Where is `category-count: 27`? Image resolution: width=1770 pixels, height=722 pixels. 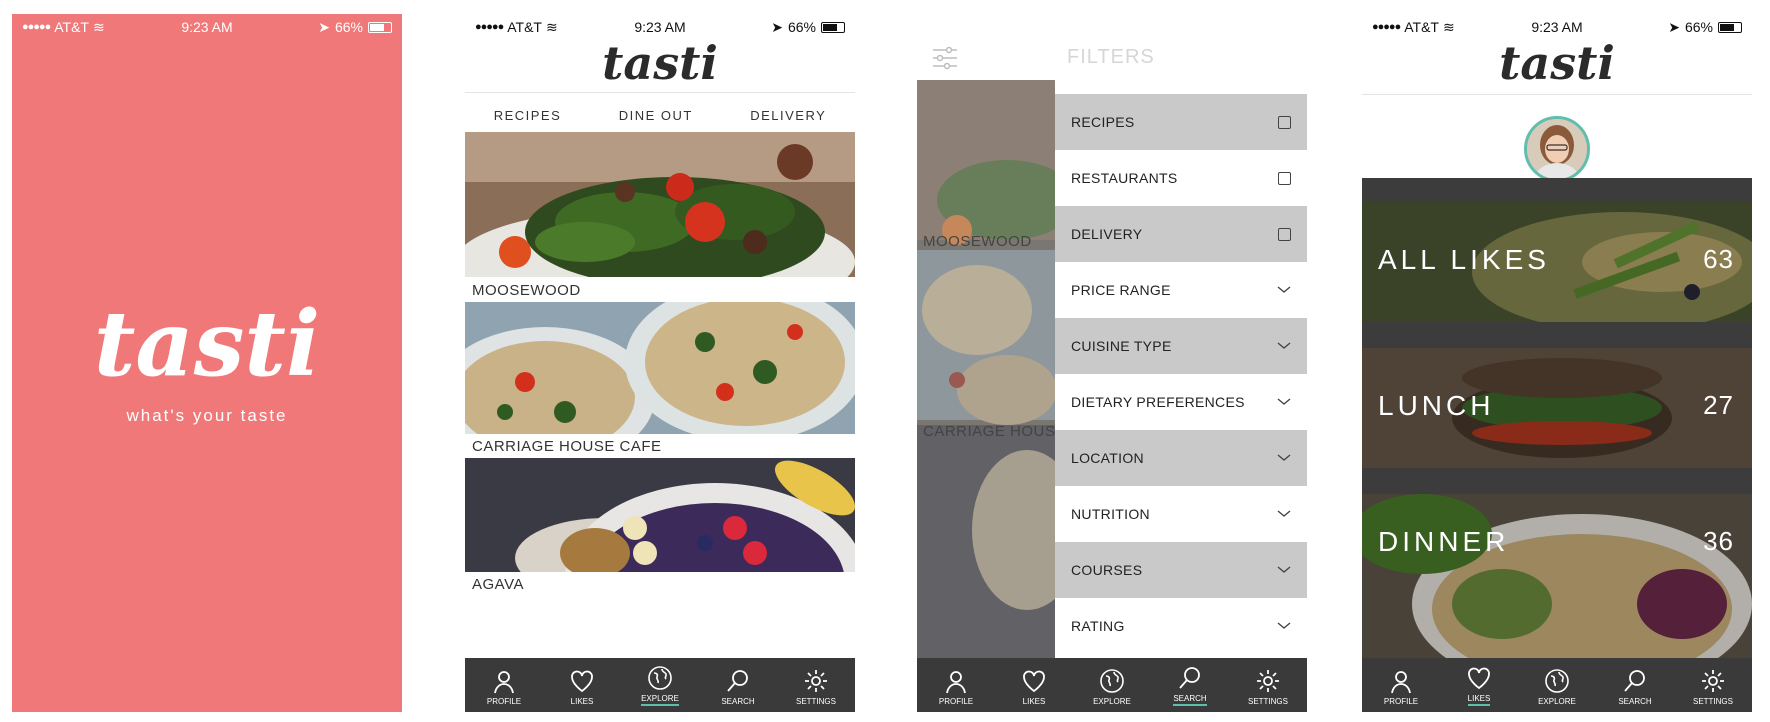 category-count: 27 is located at coordinates (1718, 405).